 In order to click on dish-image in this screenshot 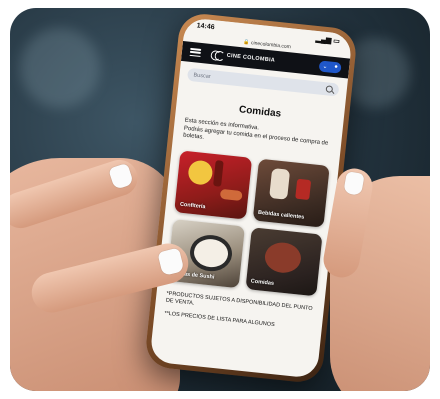, I will do `click(282, 257)`.